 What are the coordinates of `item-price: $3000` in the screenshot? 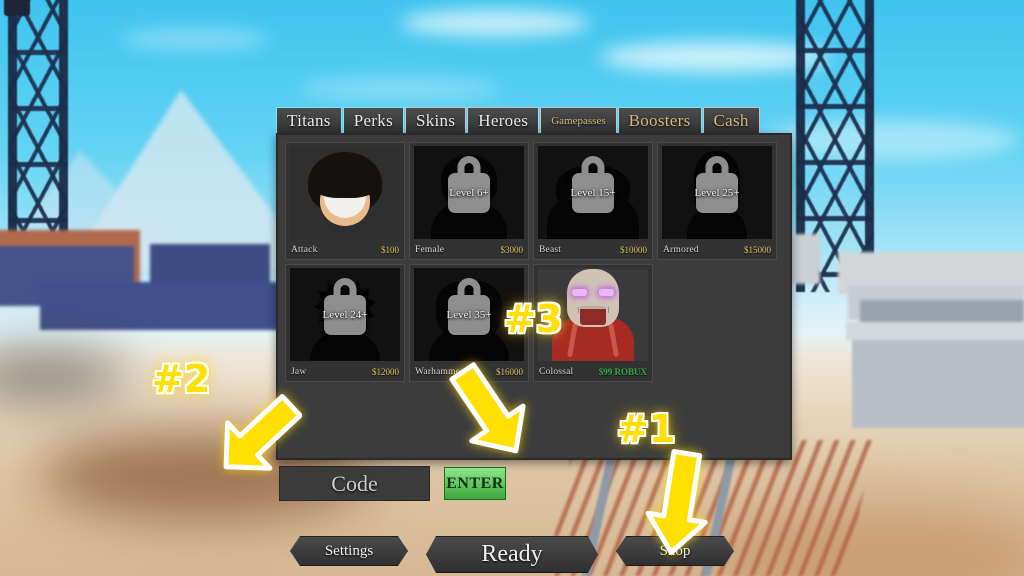 It's located at (512, 249).